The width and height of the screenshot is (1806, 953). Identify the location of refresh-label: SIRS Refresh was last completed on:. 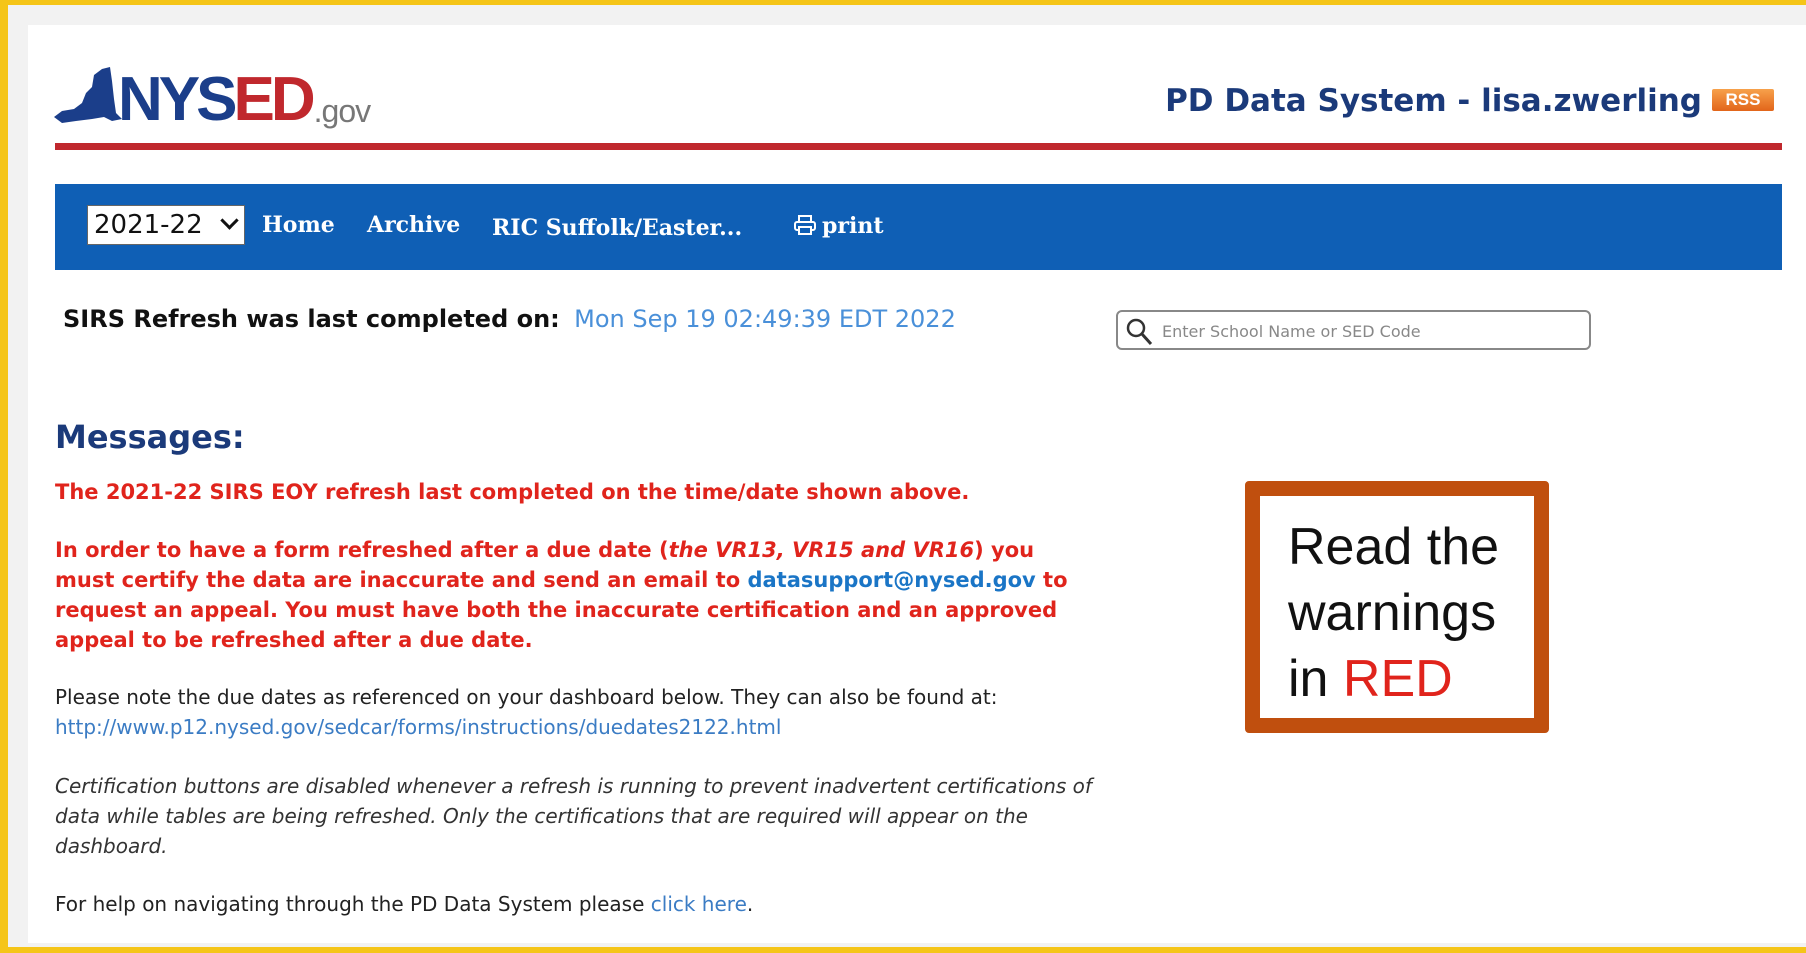
(311, 319).